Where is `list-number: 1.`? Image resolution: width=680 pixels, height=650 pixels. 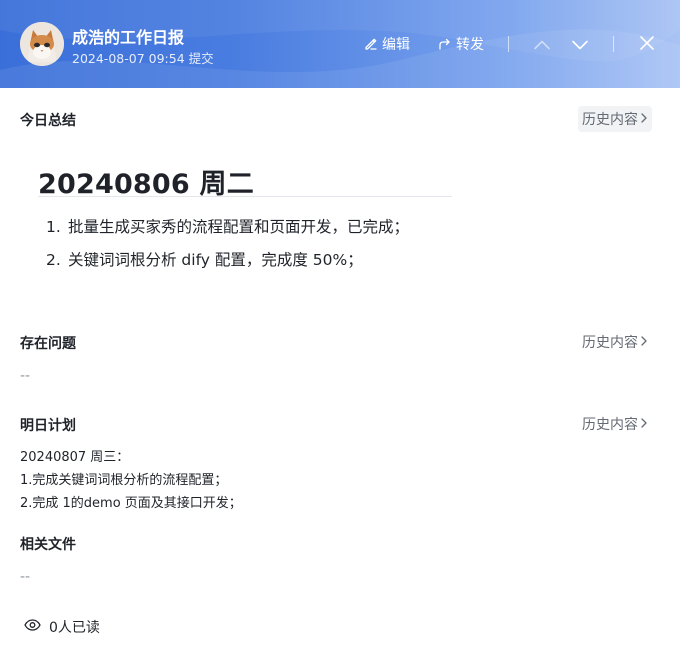 list-number: 1. is located at coordinates (53, 227).